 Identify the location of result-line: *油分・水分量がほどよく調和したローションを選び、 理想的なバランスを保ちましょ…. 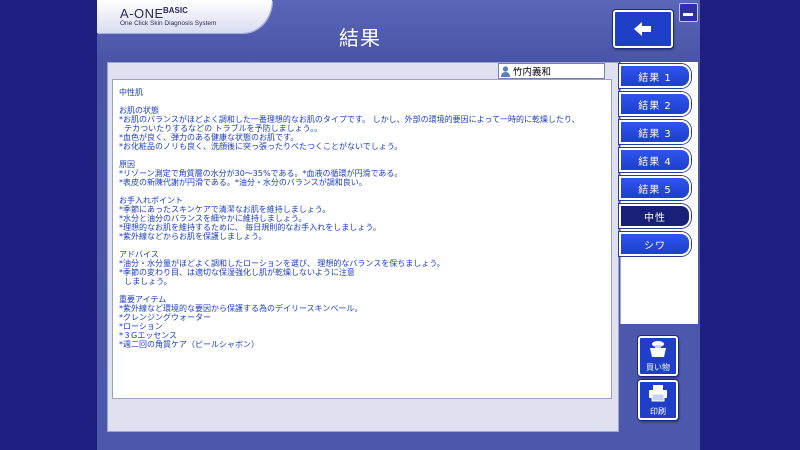
(282, 263).